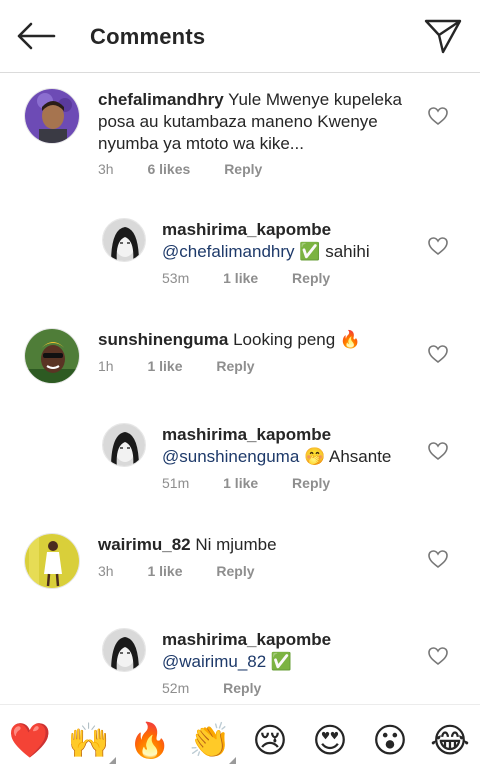 The width and height of the screenshot is (480, 779). Describe the element at coordinates (30, 741) in the screenshot. I see `red-heart-emoji-button: ❤️` at that location.